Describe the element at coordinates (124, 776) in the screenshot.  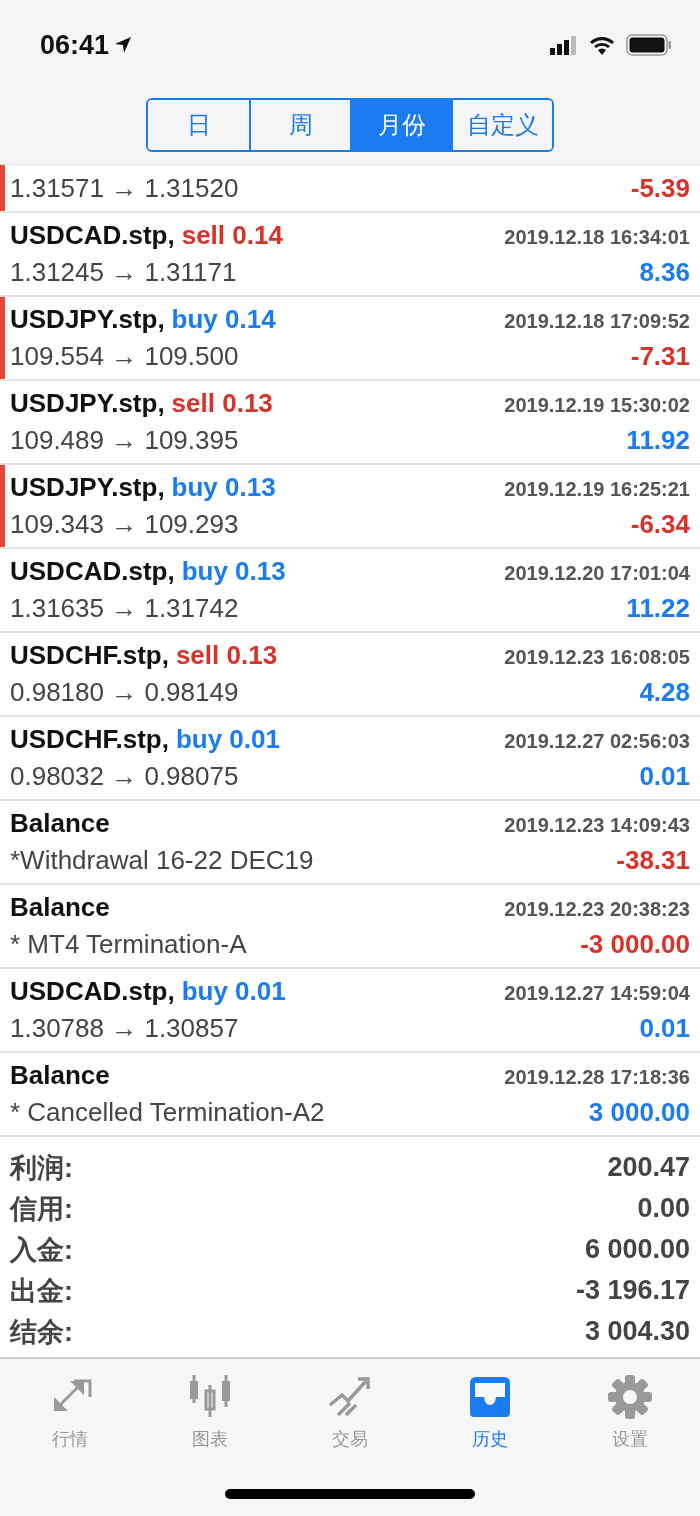
I see `price-range: 0.98032 → 0.98075` at that location.